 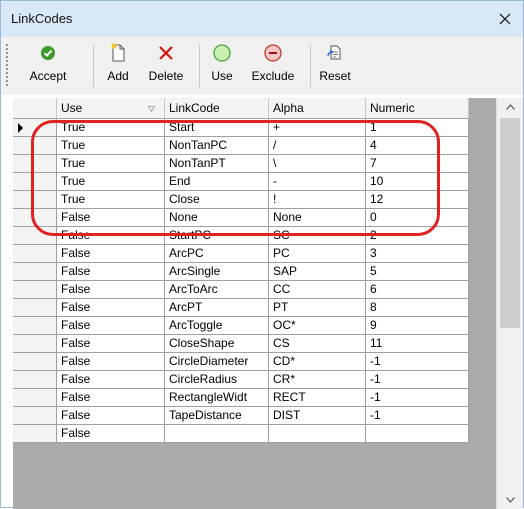 What do you see at coordinates (417, 272) in the screenshot?
I see `table-cell: 5` at bounding box center [417, 272].